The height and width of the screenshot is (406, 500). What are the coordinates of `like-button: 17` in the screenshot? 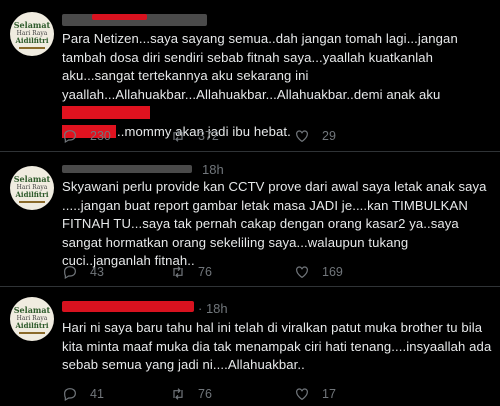 It's located at (315, 394).